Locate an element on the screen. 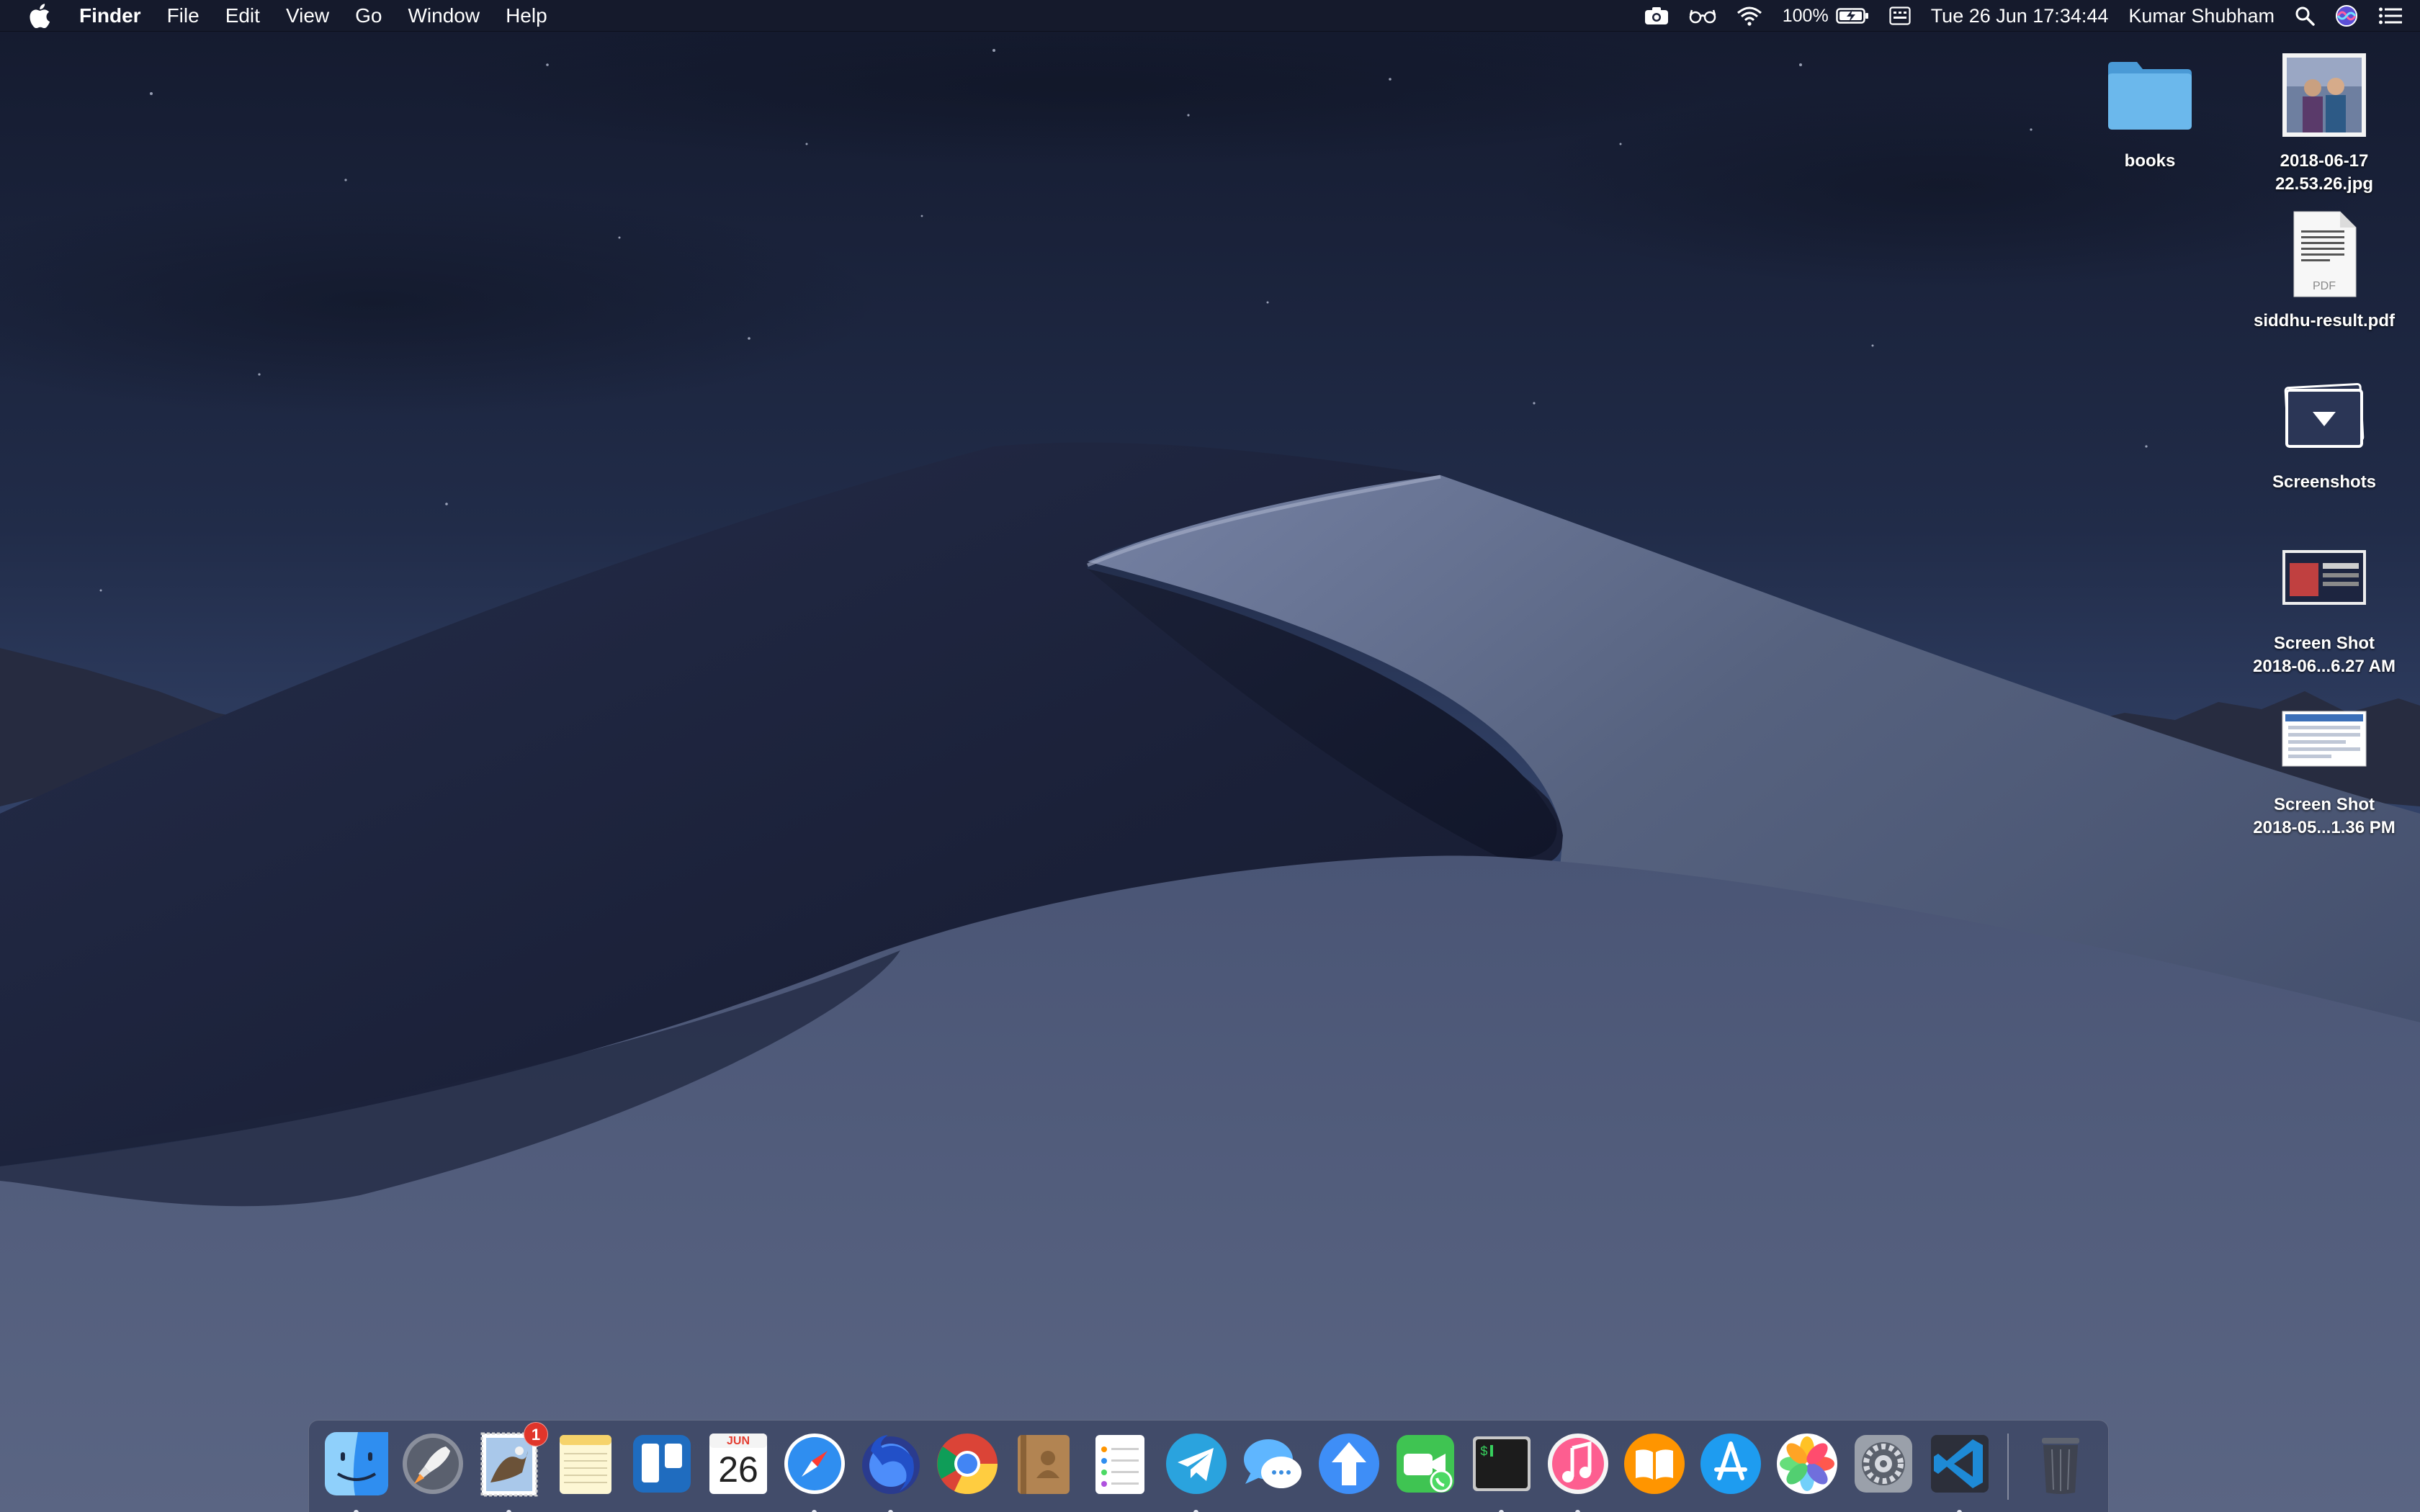 The width and height of the screenshot is (2420, 1512). desktop-item-screenshots-stack: Screenshots is located at coordinates (2324, 430).